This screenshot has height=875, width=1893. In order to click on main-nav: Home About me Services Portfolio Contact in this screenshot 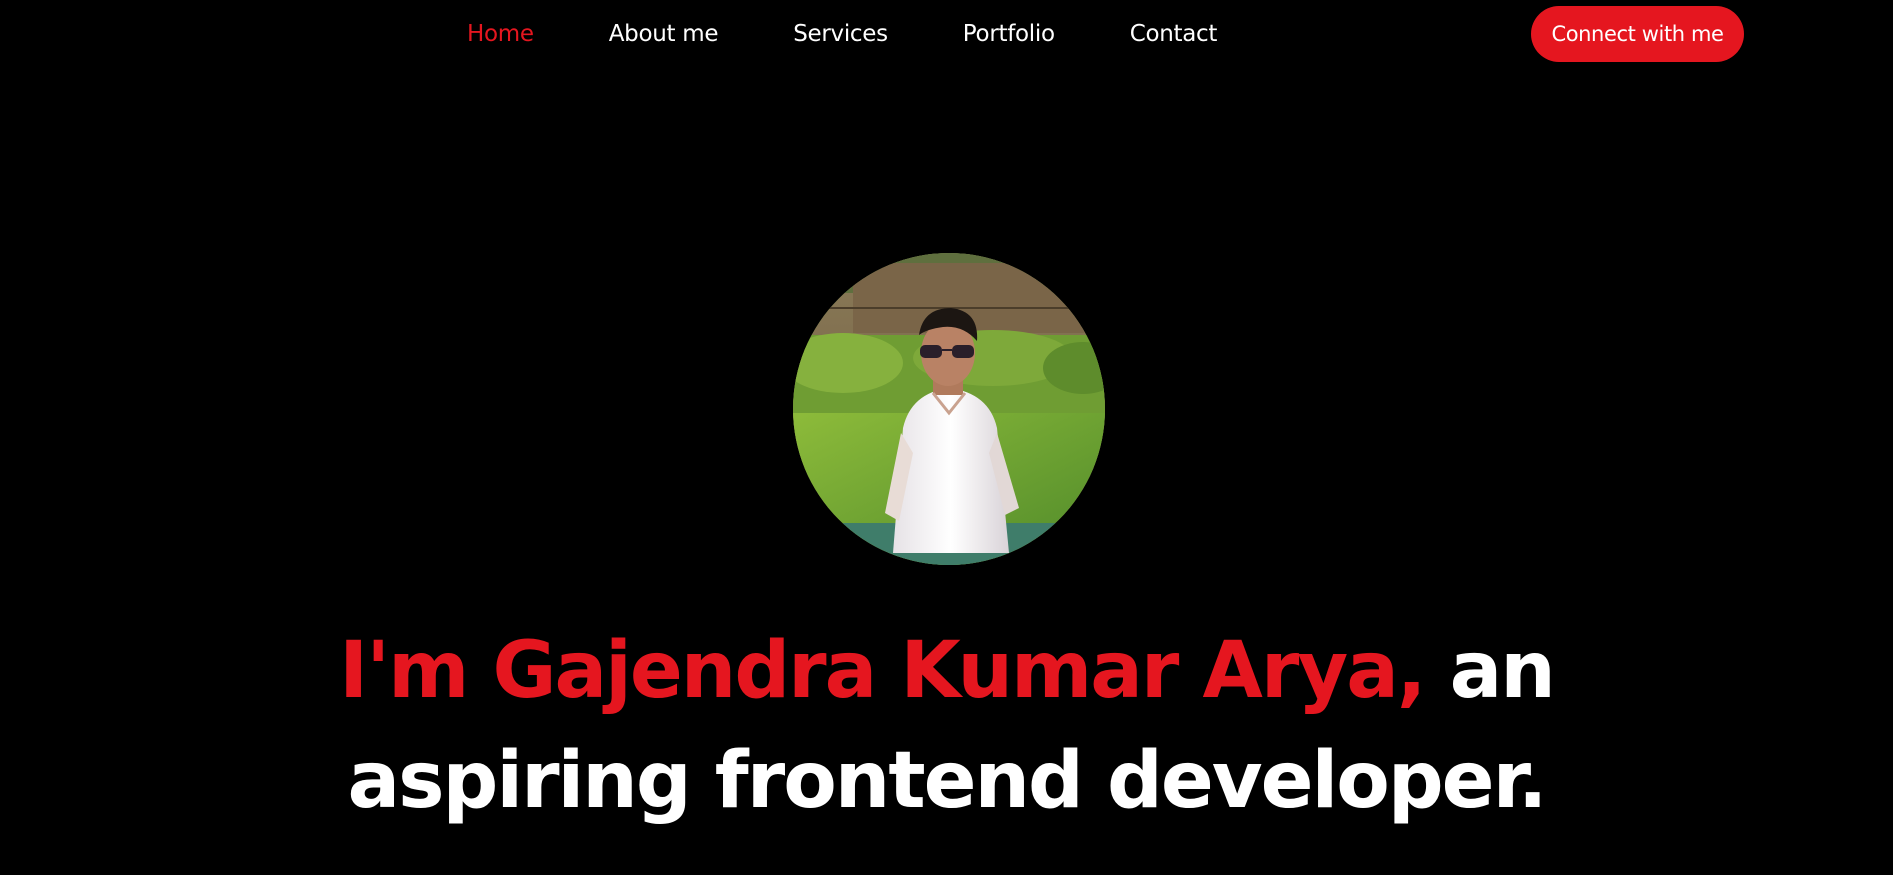, I will do `click(842, 34)`.